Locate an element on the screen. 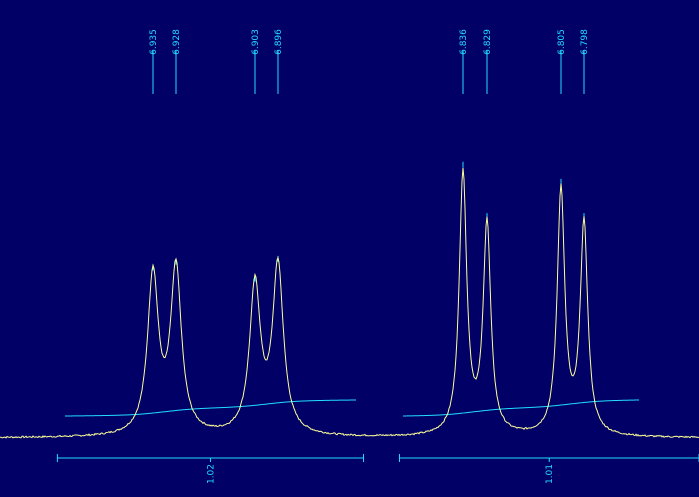 This screenshot has width=699, height=497. integral-value-label: 1.02 is located at coordinates (211, 474).